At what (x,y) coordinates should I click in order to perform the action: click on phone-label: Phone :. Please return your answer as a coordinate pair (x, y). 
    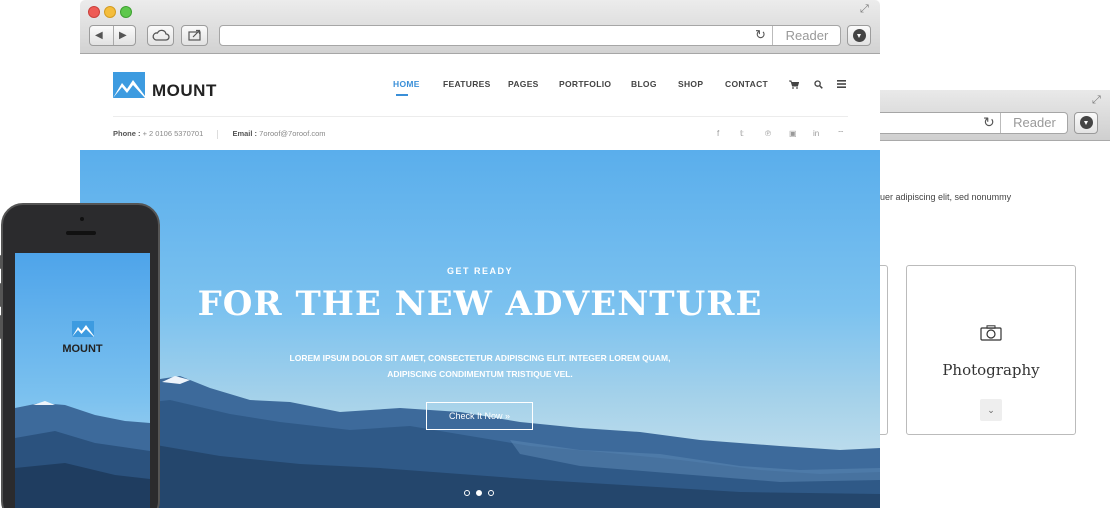
    Looking at the image, I should click on (127, 133).